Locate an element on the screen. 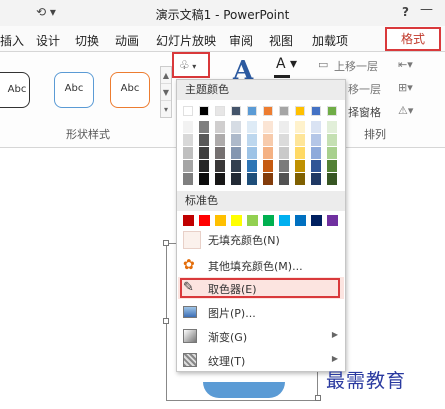  group-icon: ⊞▾ is located at coordinates (405, 87).